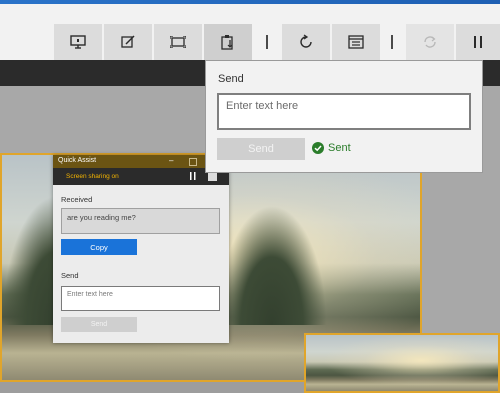 The image size is (500, 393). Describe the element at coordinates (140, 221) in the screenshot. I see `received-message-box: are you reading me?` at that location.